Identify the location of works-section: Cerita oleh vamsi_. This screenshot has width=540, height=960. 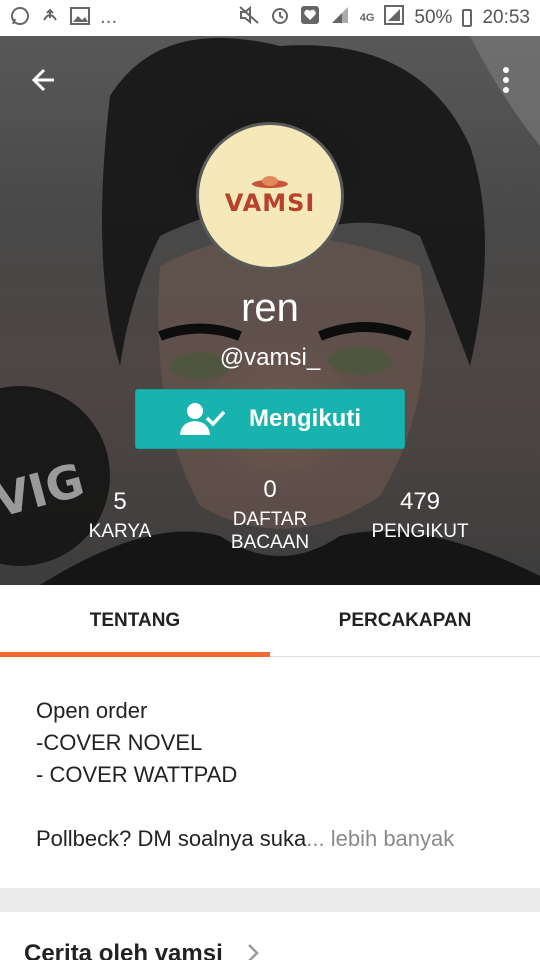
(270, 936).